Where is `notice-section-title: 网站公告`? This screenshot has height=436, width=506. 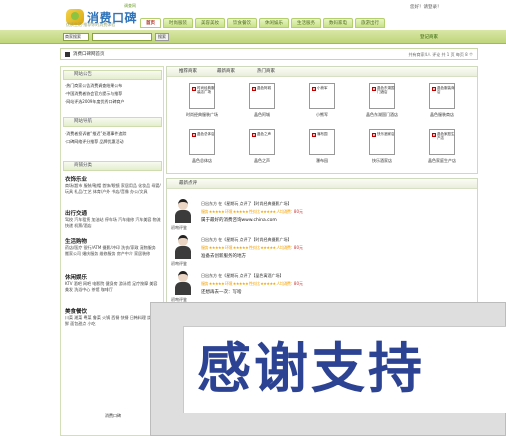
notice-section-title: 网站公告 is located at coordinates (112, 75).